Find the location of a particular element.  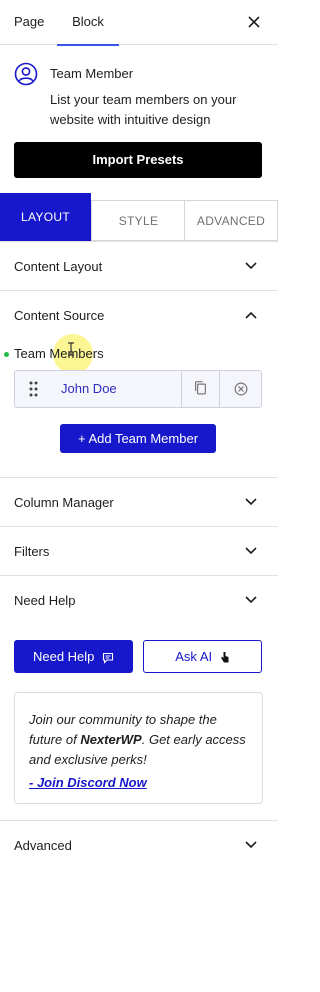

add-team-member-button: + Add Team Member is located at coordinates (138, 438).